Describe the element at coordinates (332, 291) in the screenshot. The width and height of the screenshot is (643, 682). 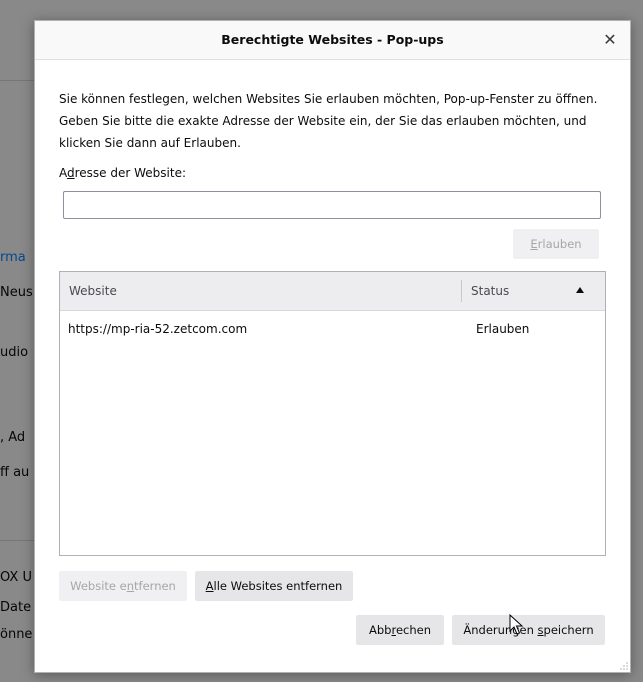
I see `table-header: Website Status` at that location.